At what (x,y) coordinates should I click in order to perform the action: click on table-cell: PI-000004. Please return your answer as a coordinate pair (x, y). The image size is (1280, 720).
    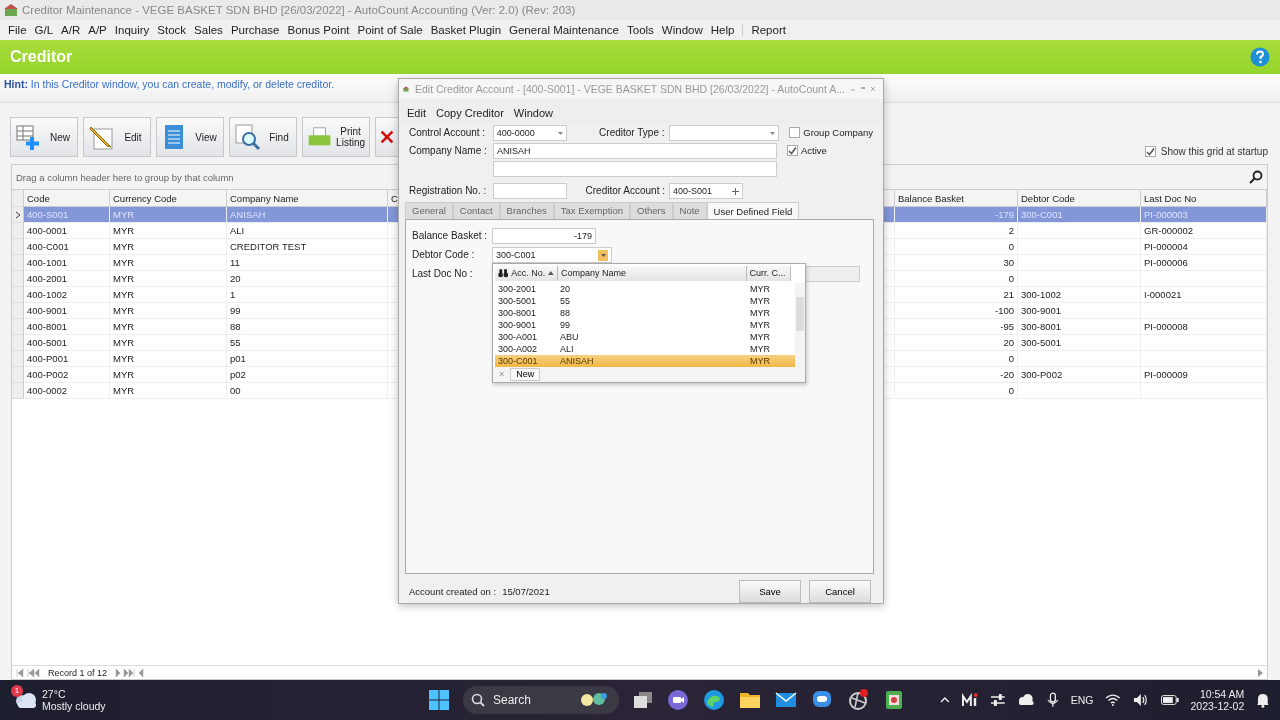
    Looking at the image, I should click on (1166, 246).